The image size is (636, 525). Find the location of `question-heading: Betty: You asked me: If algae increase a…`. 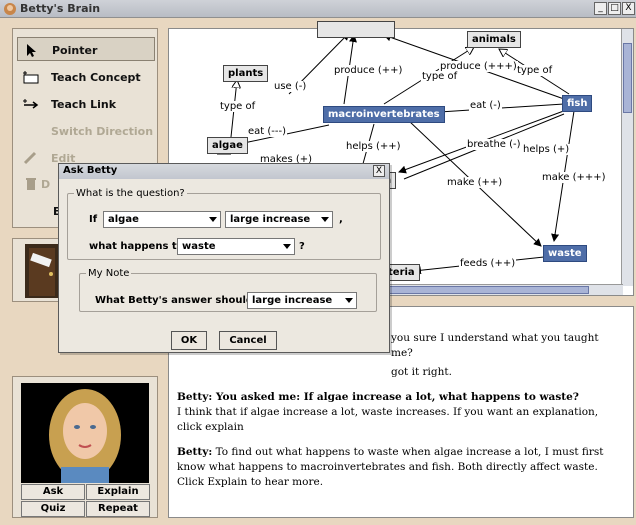

question-heading: Betty: You asked me: If algae increase a… is located at coordinates (378, 397).